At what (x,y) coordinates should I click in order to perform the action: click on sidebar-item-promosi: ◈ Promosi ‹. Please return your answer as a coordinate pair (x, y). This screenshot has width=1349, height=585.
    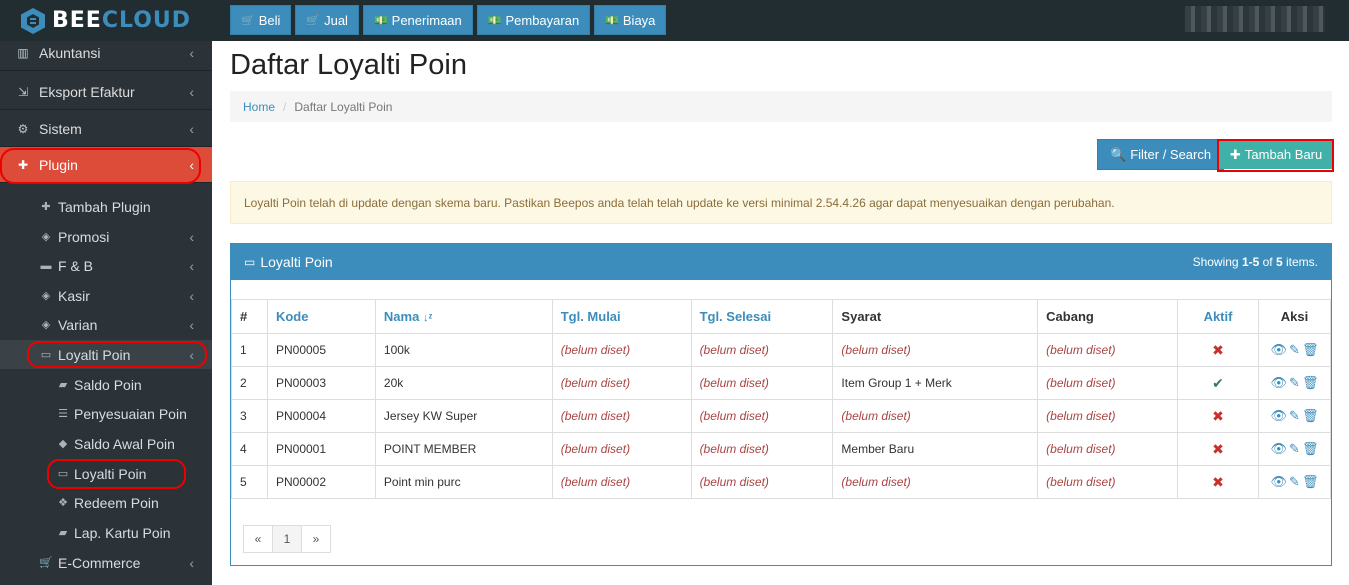
    Looking at the image, I should click on (106, 236).